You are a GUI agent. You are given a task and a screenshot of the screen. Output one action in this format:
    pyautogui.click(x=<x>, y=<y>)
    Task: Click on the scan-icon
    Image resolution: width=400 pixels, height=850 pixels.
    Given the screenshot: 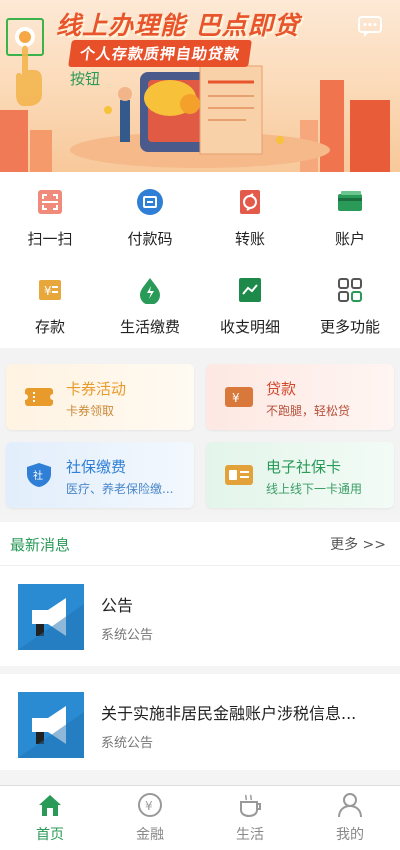 What is the action you would take?
    pyautogui.click(x=50, y=202)
    